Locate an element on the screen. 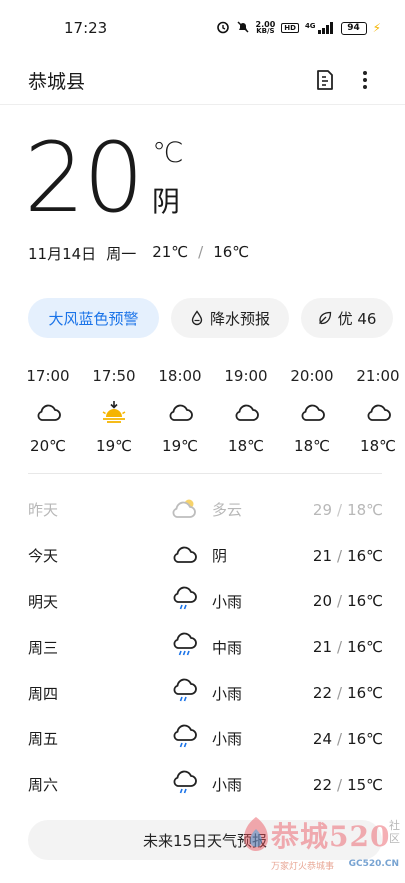 This screenshot has height=883, width=405. day-high: 21 is located at coordinates (322, 555).